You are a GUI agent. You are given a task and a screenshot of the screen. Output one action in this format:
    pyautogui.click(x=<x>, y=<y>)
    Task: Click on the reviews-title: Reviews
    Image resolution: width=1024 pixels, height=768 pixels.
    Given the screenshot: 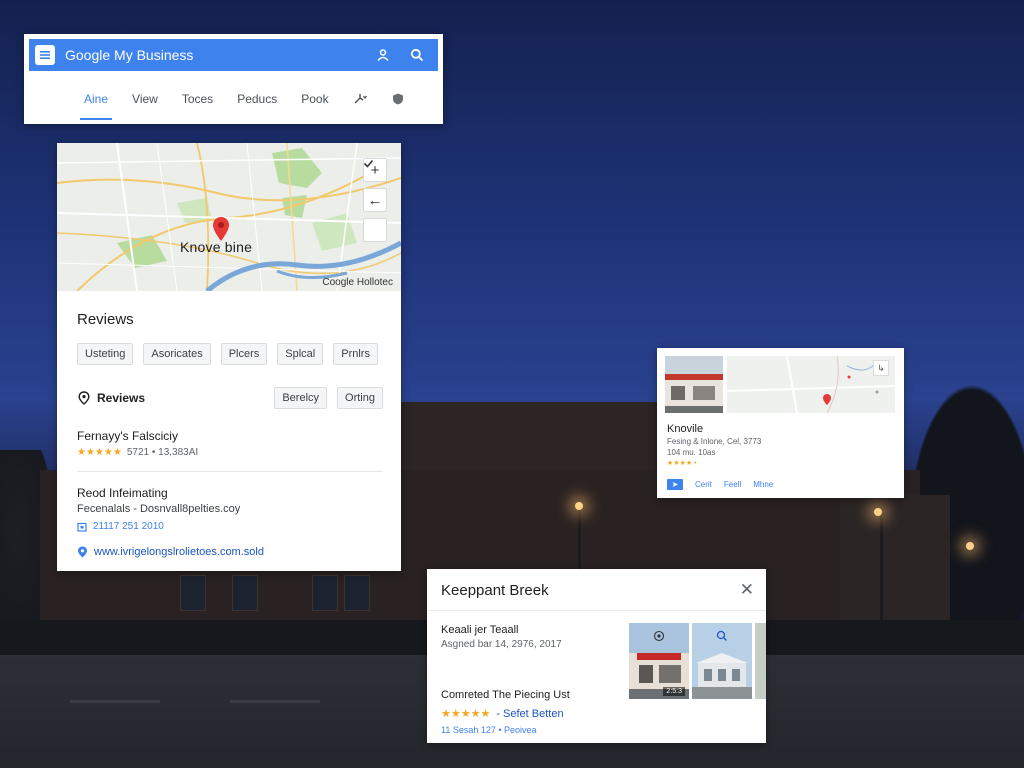 What is the action you would take?
    pyautogui.click(x=121, y=398)
    